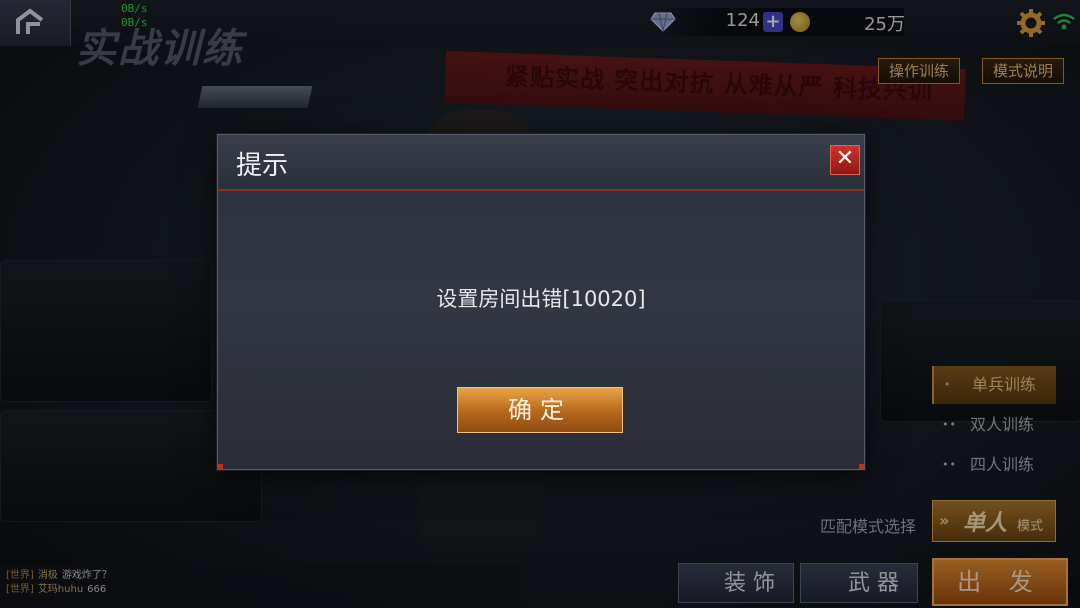 This screenshot has height=608, width=1080. Describe the element at coordinates (541, 299) in the screenshot. I see `dialog-message: 设置房间出错[10020]` at that location.